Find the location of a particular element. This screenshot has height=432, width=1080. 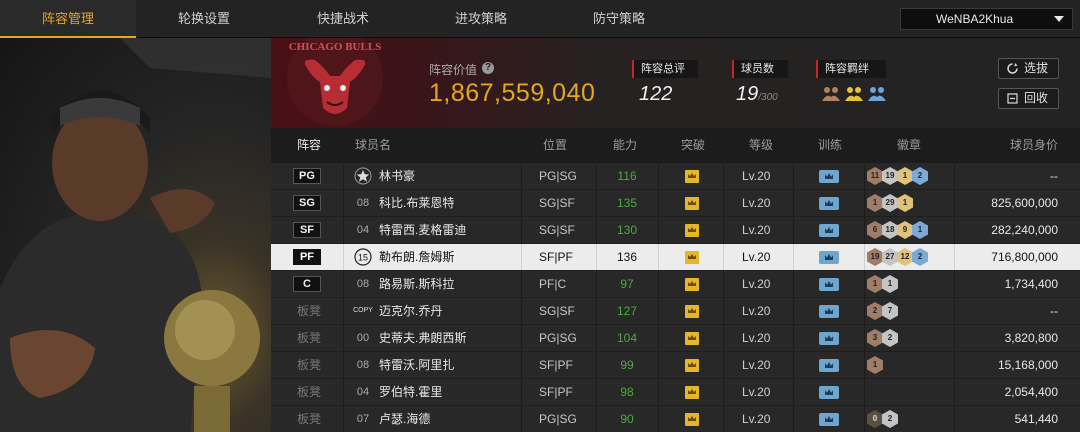

player-position: SF|PF is located at coordinates (556, 257).